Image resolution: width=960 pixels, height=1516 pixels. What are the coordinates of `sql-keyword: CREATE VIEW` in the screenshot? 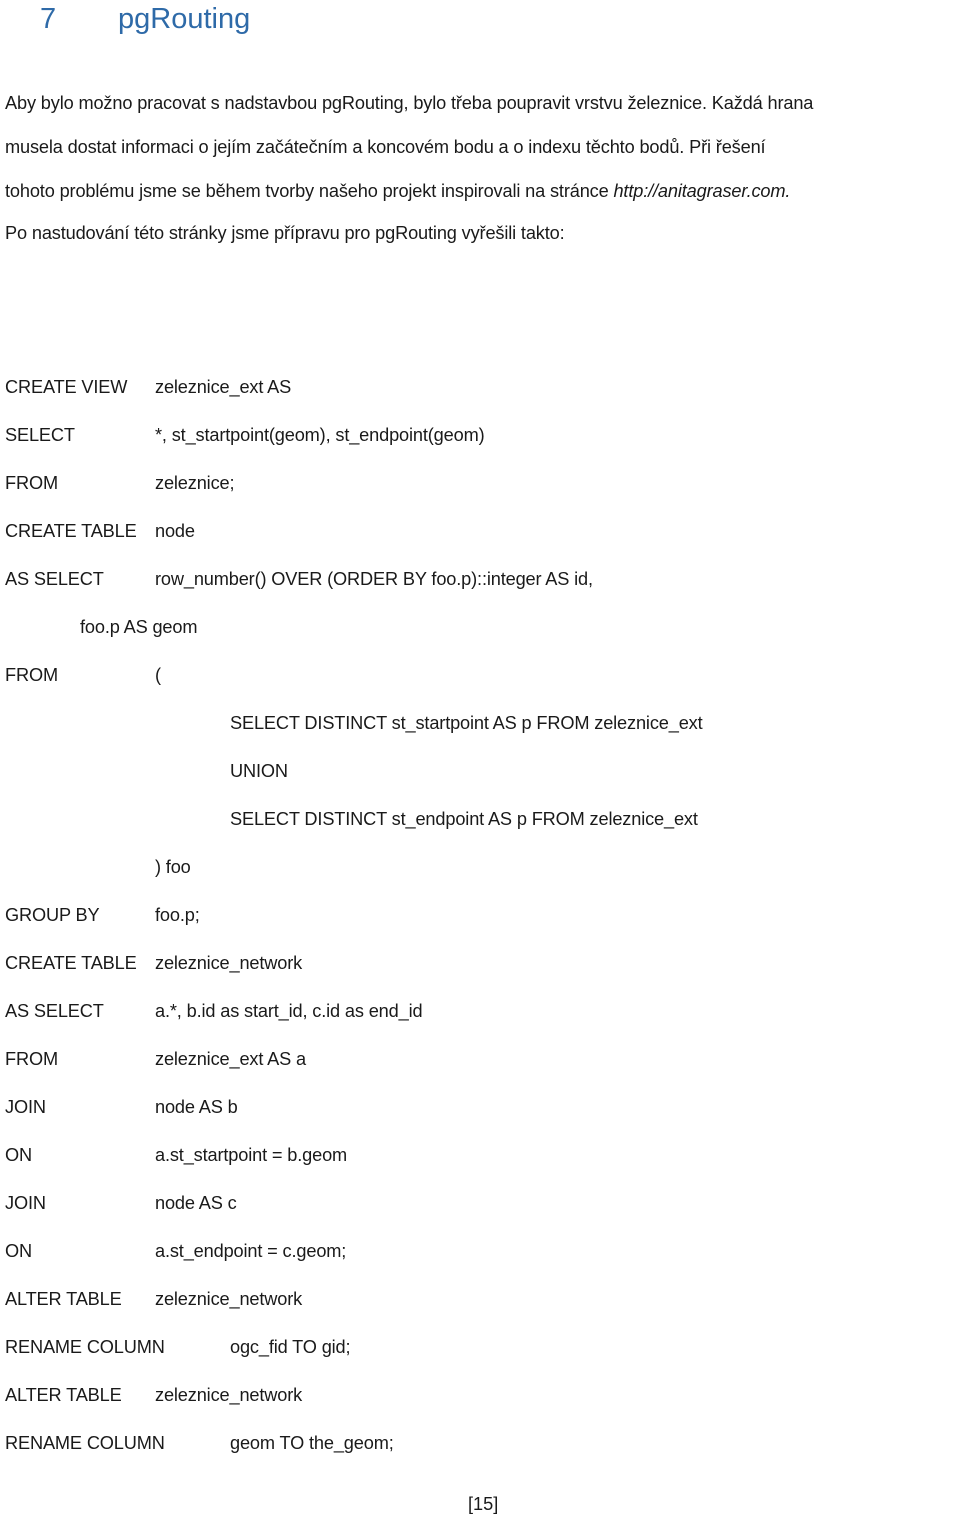 It's located at (66, 387).